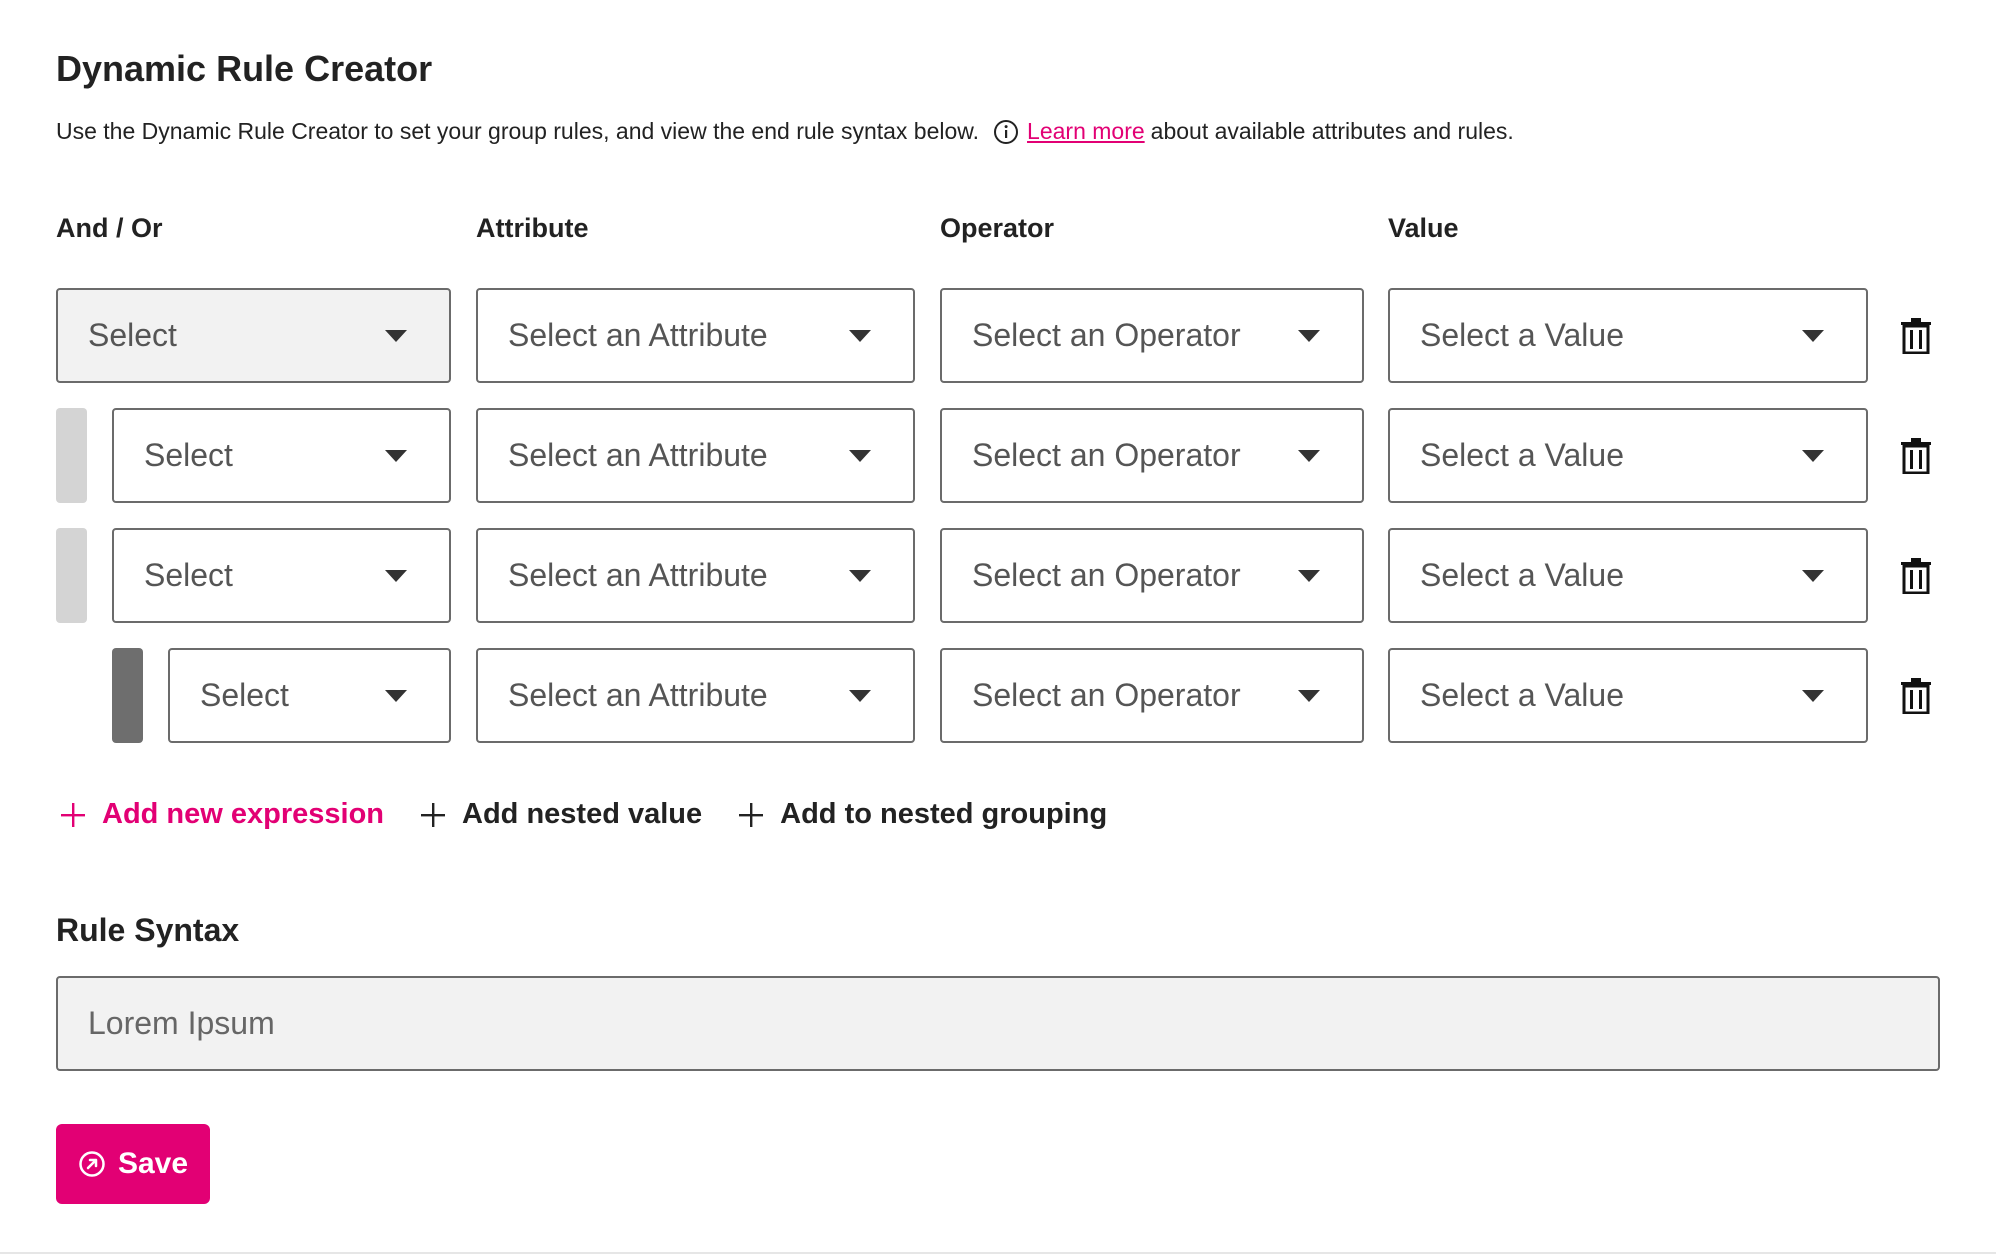 Image resolution: width=1996 pixels, height=1258 pixels. Describe the element at coordinates (109, 228) in the screenshot. I see `column-header-and-or: And / Or` at that location.